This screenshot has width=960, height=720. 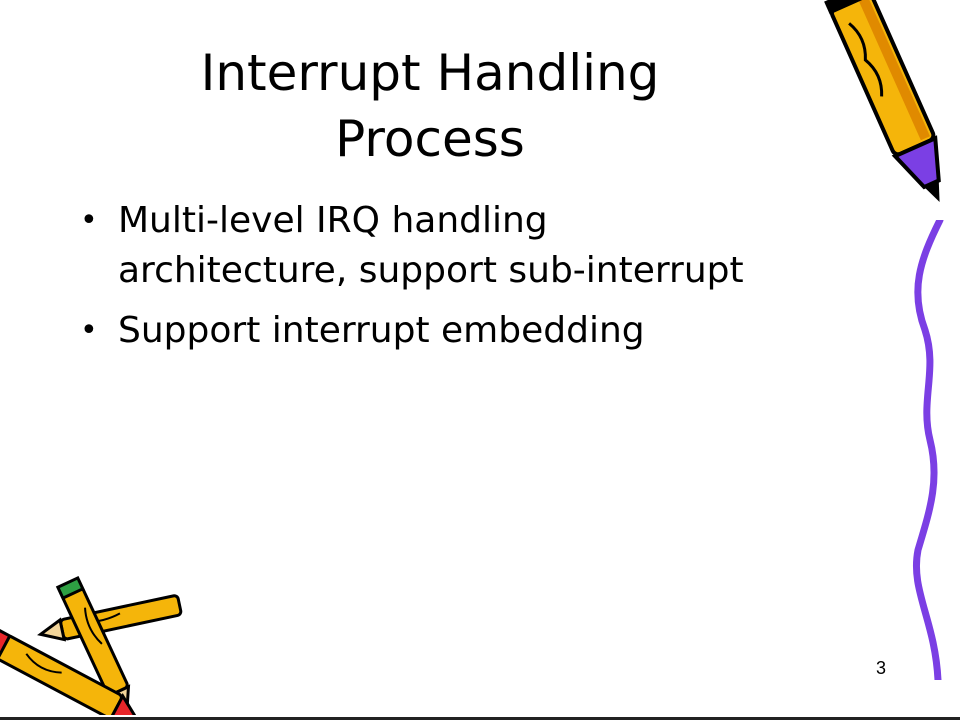 I want to click on bullet-text-line: architecture, support sub-interrupt, so click(x=431, y=270).